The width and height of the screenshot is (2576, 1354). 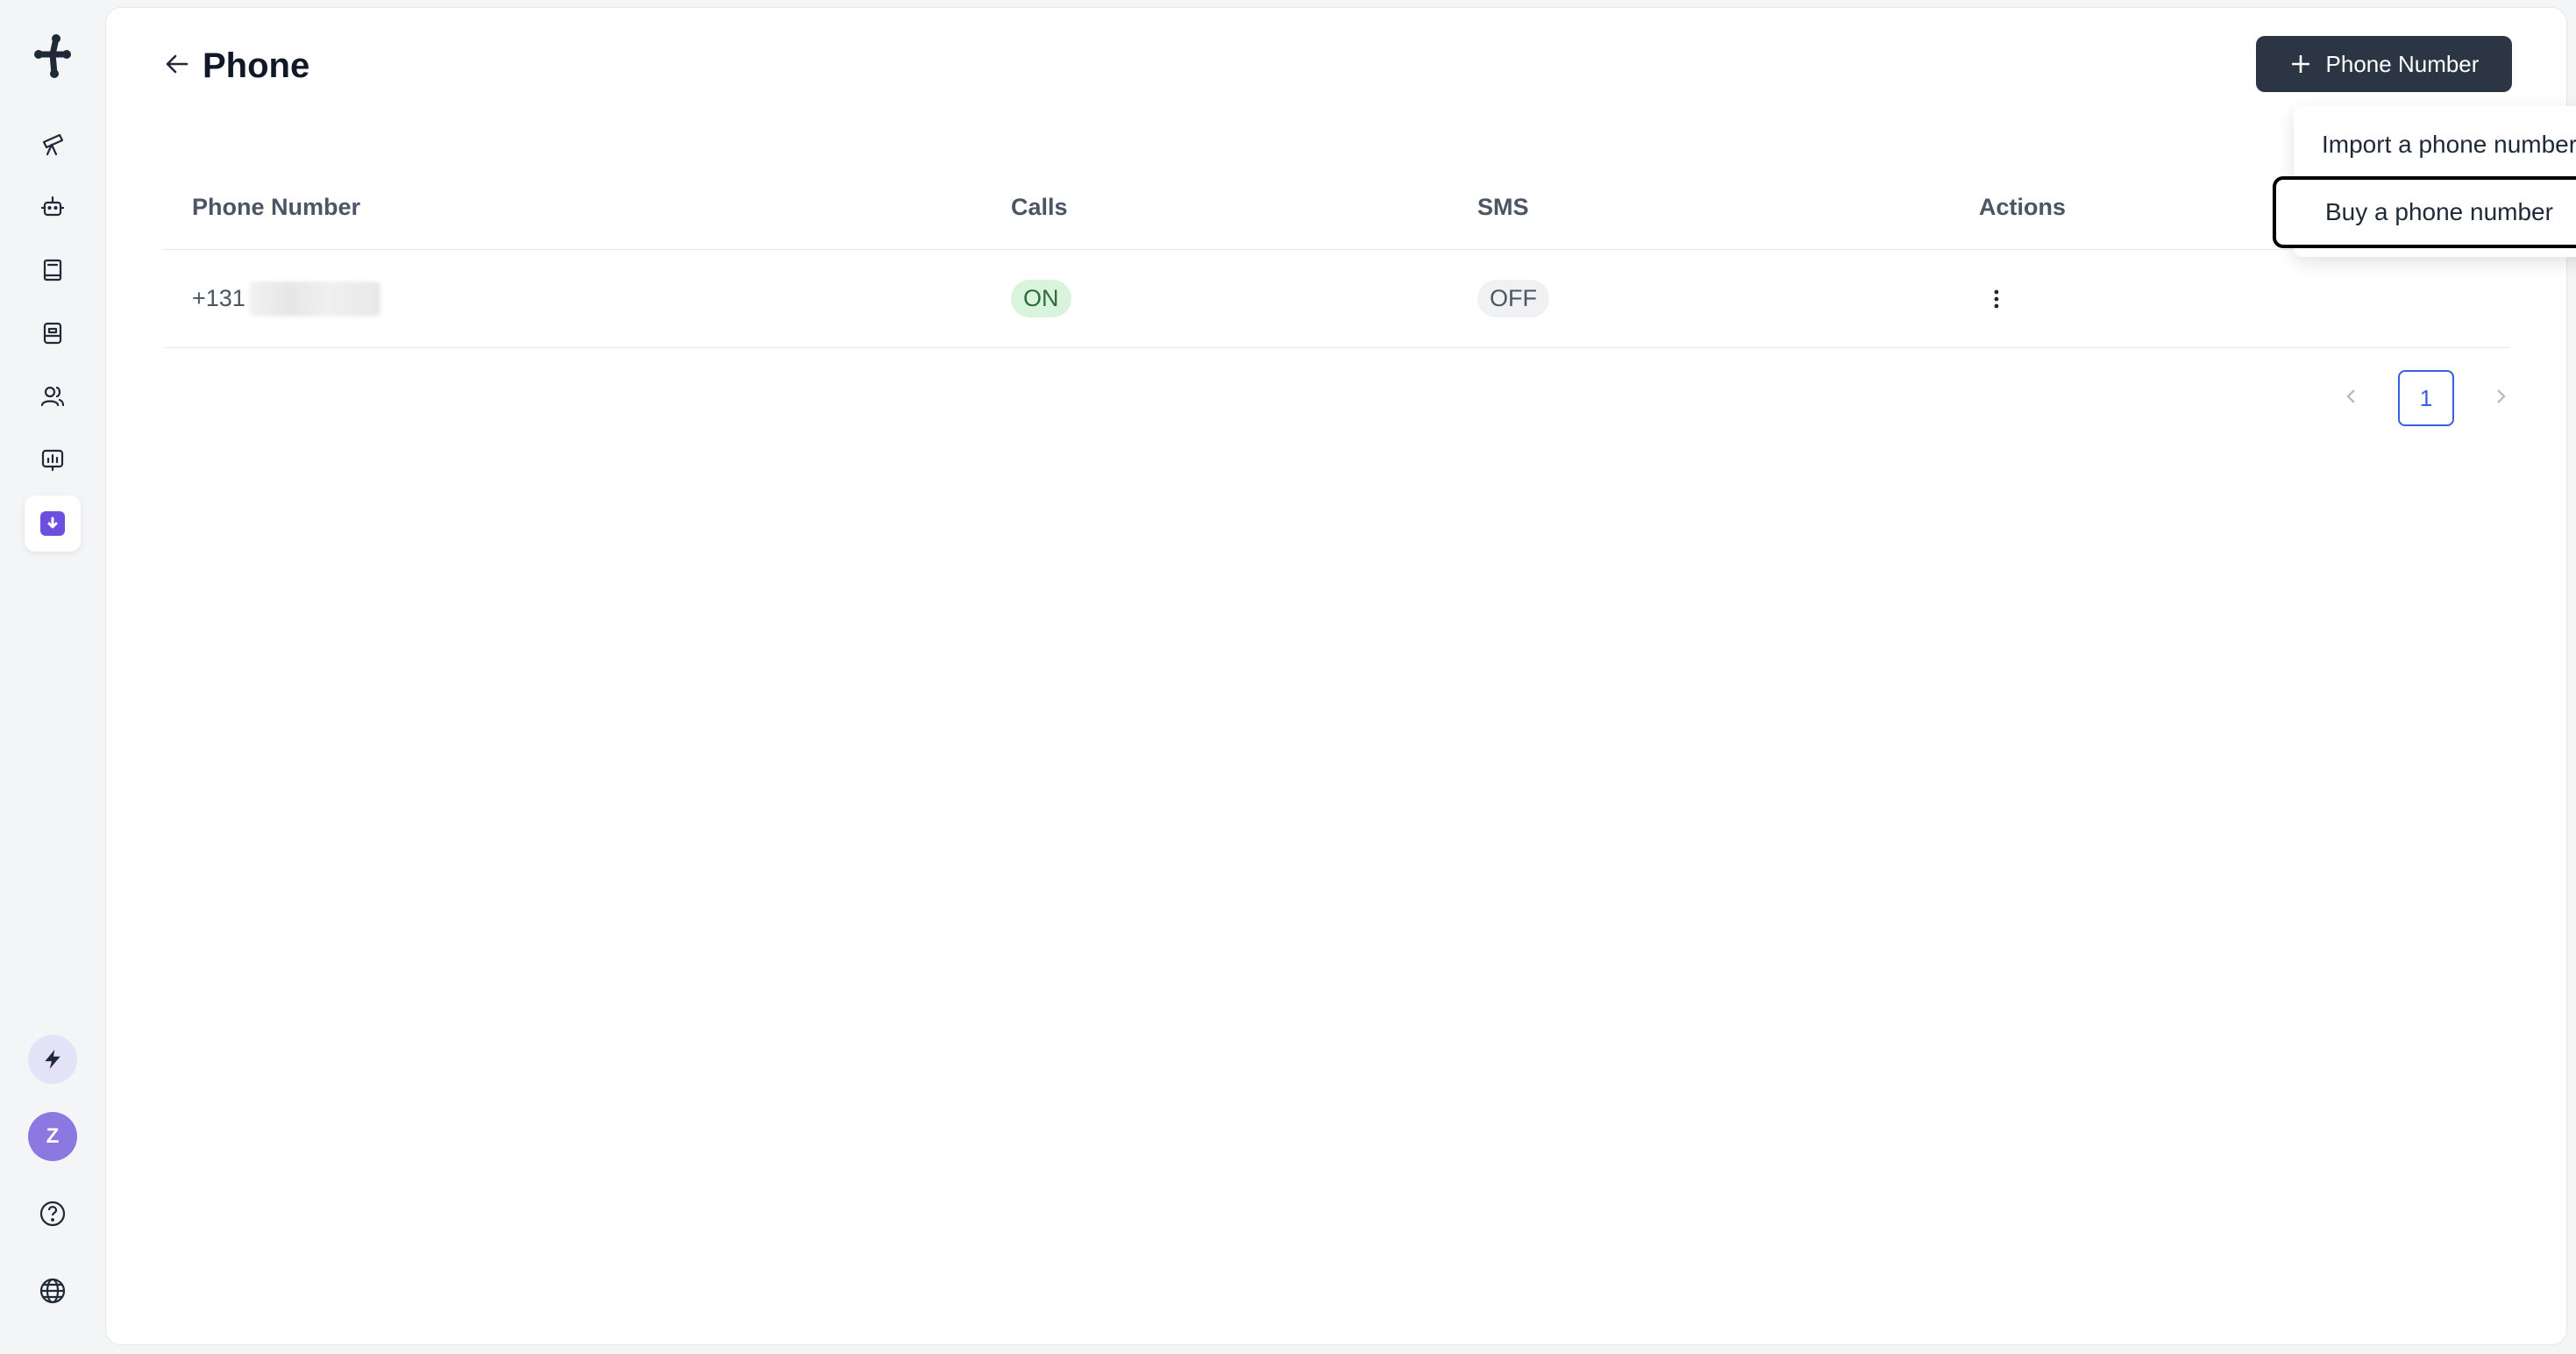 I want to click on calls-cell: ON, so click(x=1244, y=298).